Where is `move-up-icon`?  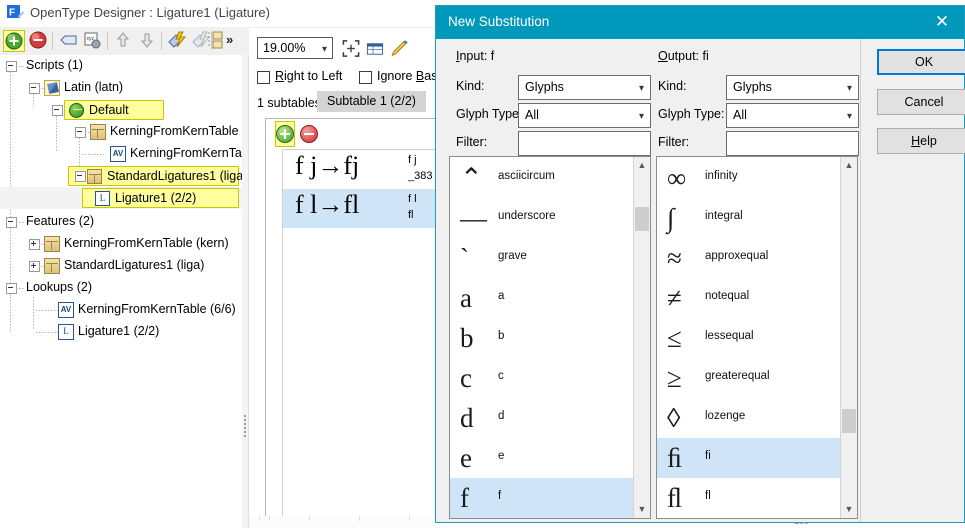
move-up-icon is located at coordinates (123, 39).